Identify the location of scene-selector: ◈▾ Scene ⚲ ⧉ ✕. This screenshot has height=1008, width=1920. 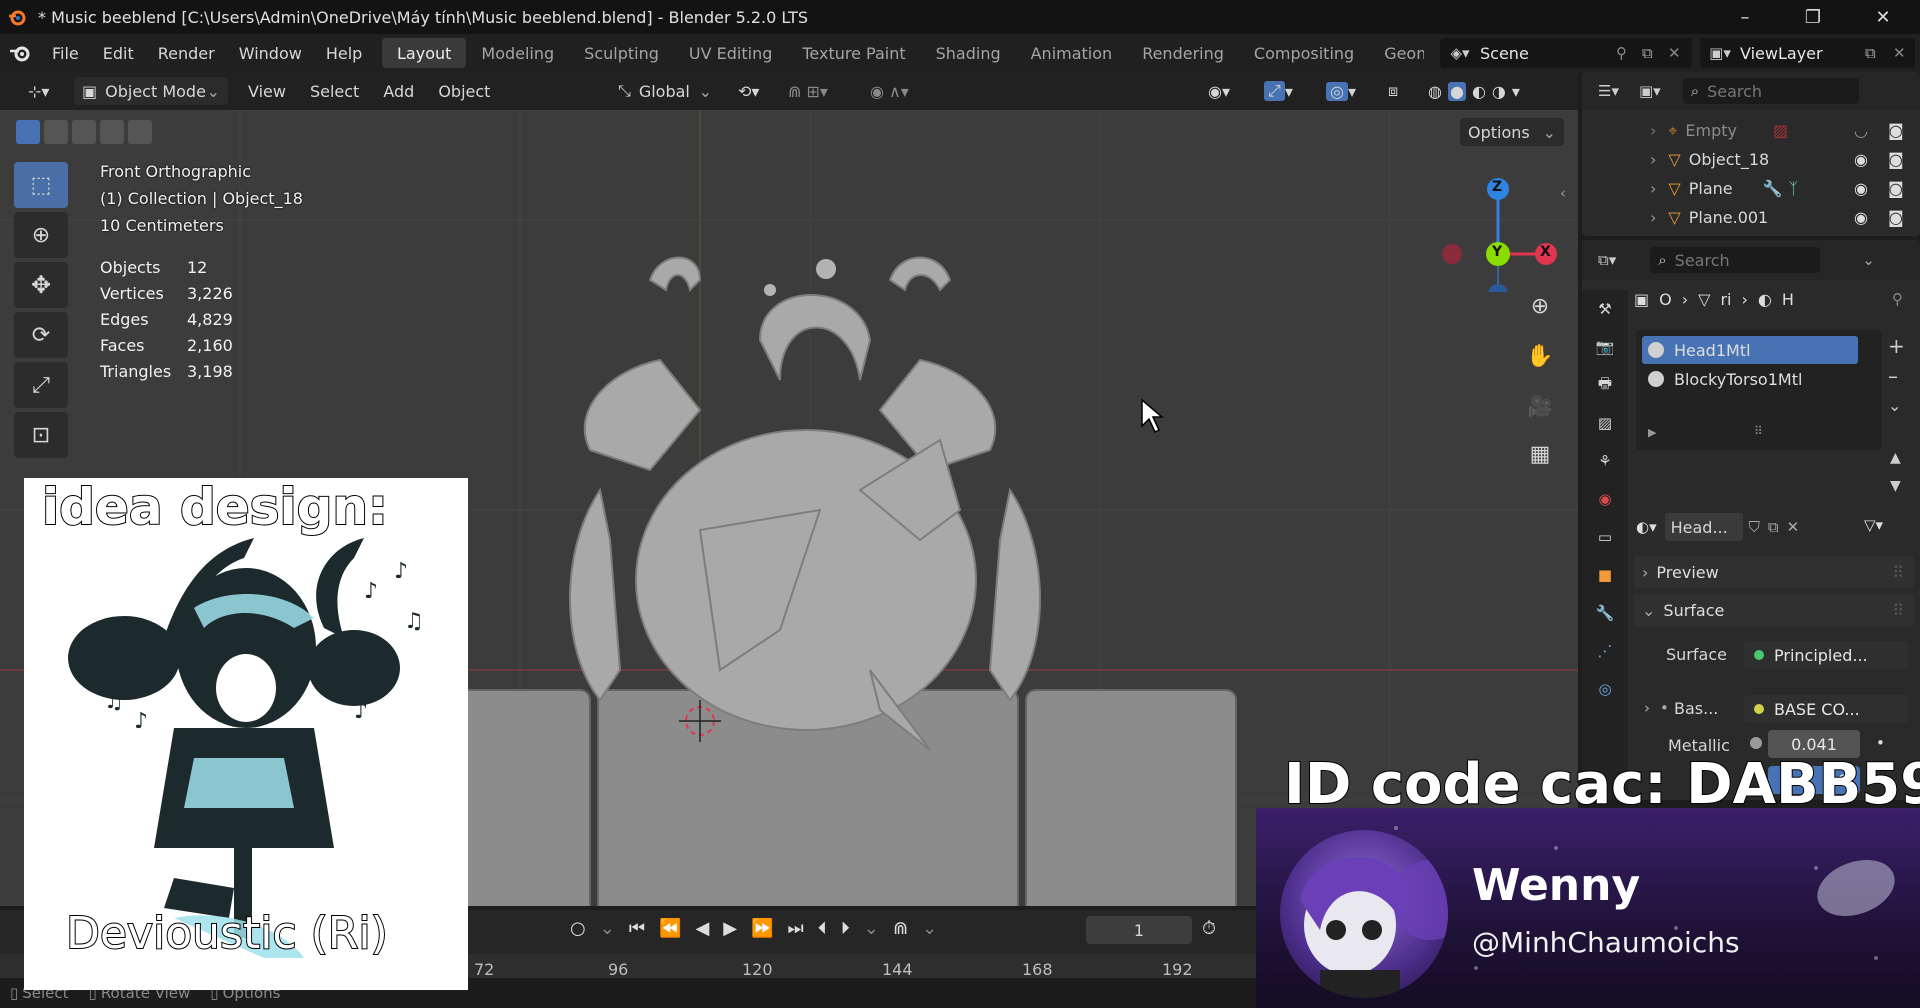
(1566, 53).